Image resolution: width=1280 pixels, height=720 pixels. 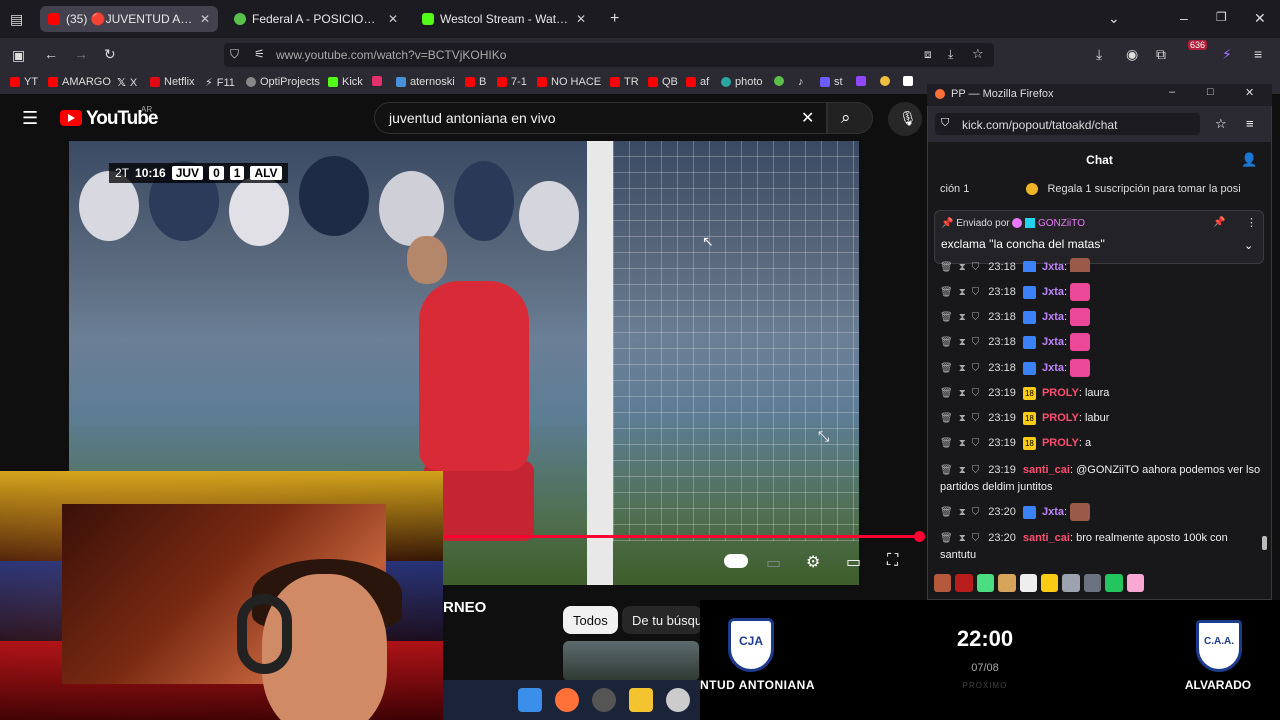 What do you see at coordinates (567, 700) in the screenshot?
I see `firefox-icon` at bounding box center [567, 700].